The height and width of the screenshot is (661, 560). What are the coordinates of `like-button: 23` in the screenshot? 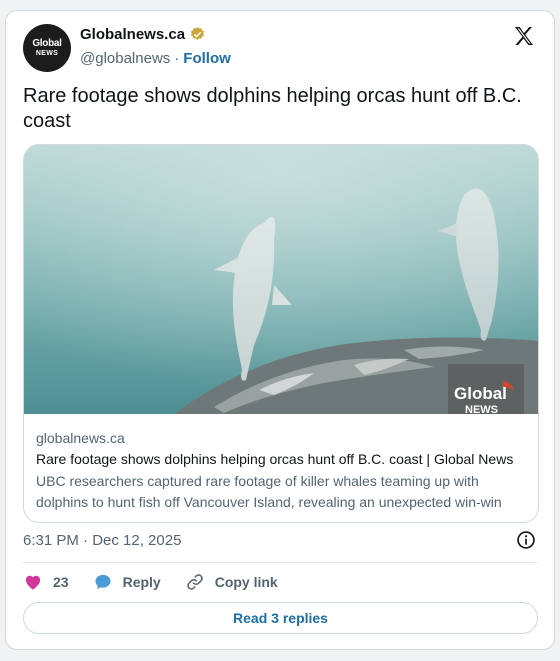 It's located at (46, 582).